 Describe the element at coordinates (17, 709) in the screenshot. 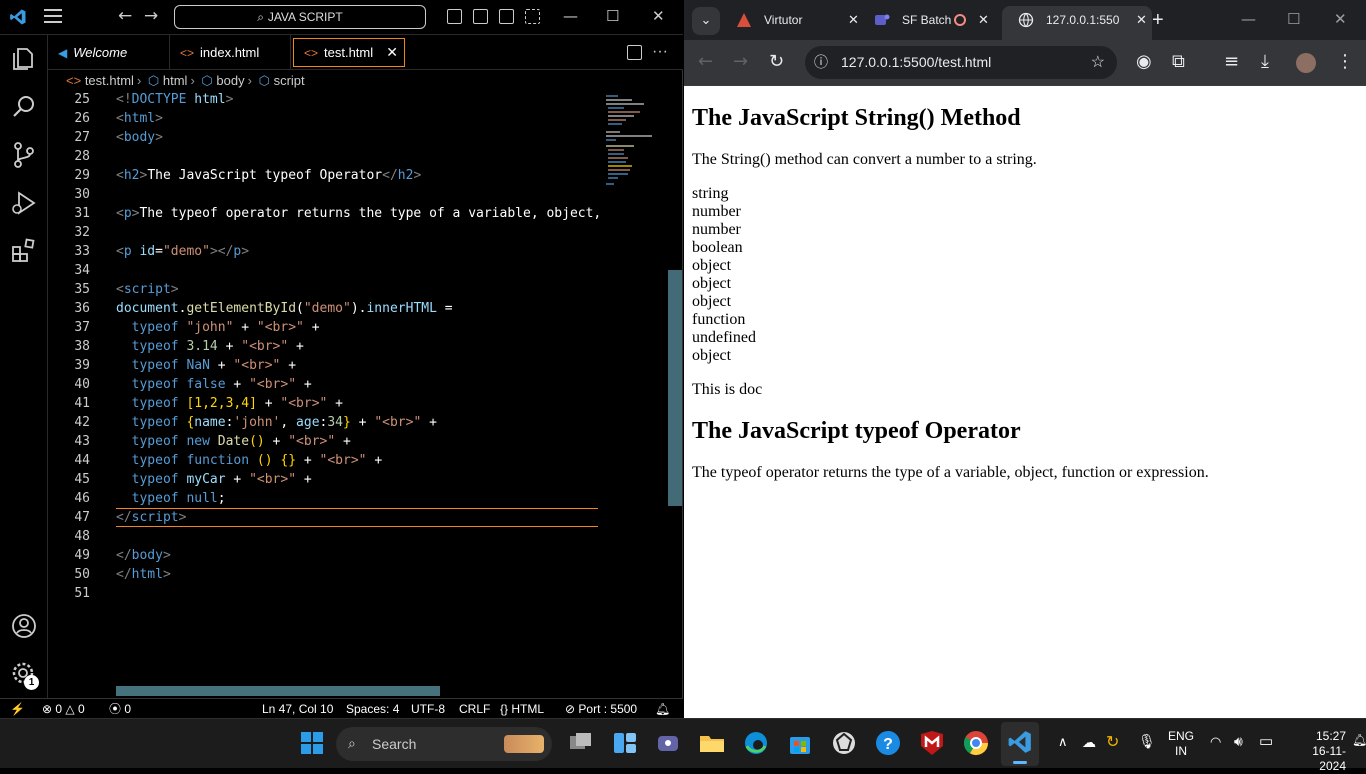

I see `remote-icon: ⚡` at that location.